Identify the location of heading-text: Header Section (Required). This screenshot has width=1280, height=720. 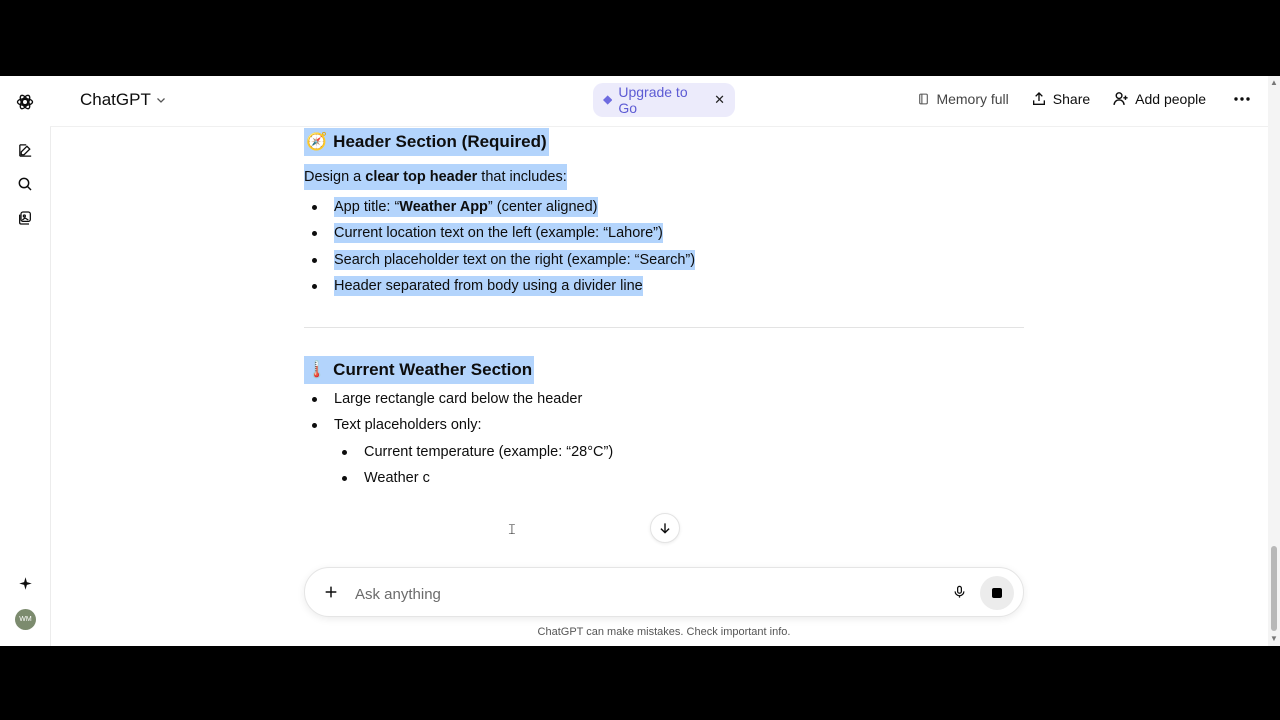
(440, 141).